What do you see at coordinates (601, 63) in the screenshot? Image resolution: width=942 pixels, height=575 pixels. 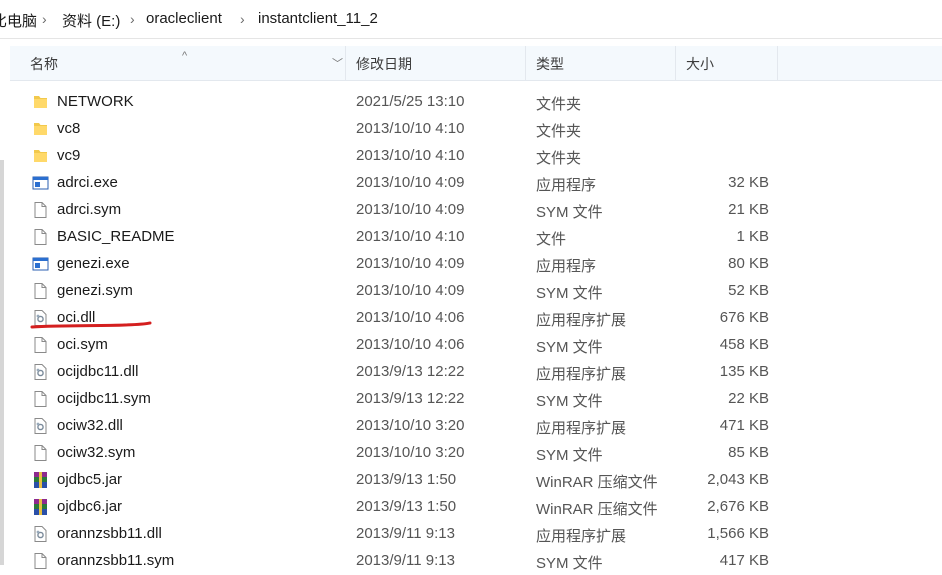 I see `column-header-type: 类型` at bounding box center [601, 63].